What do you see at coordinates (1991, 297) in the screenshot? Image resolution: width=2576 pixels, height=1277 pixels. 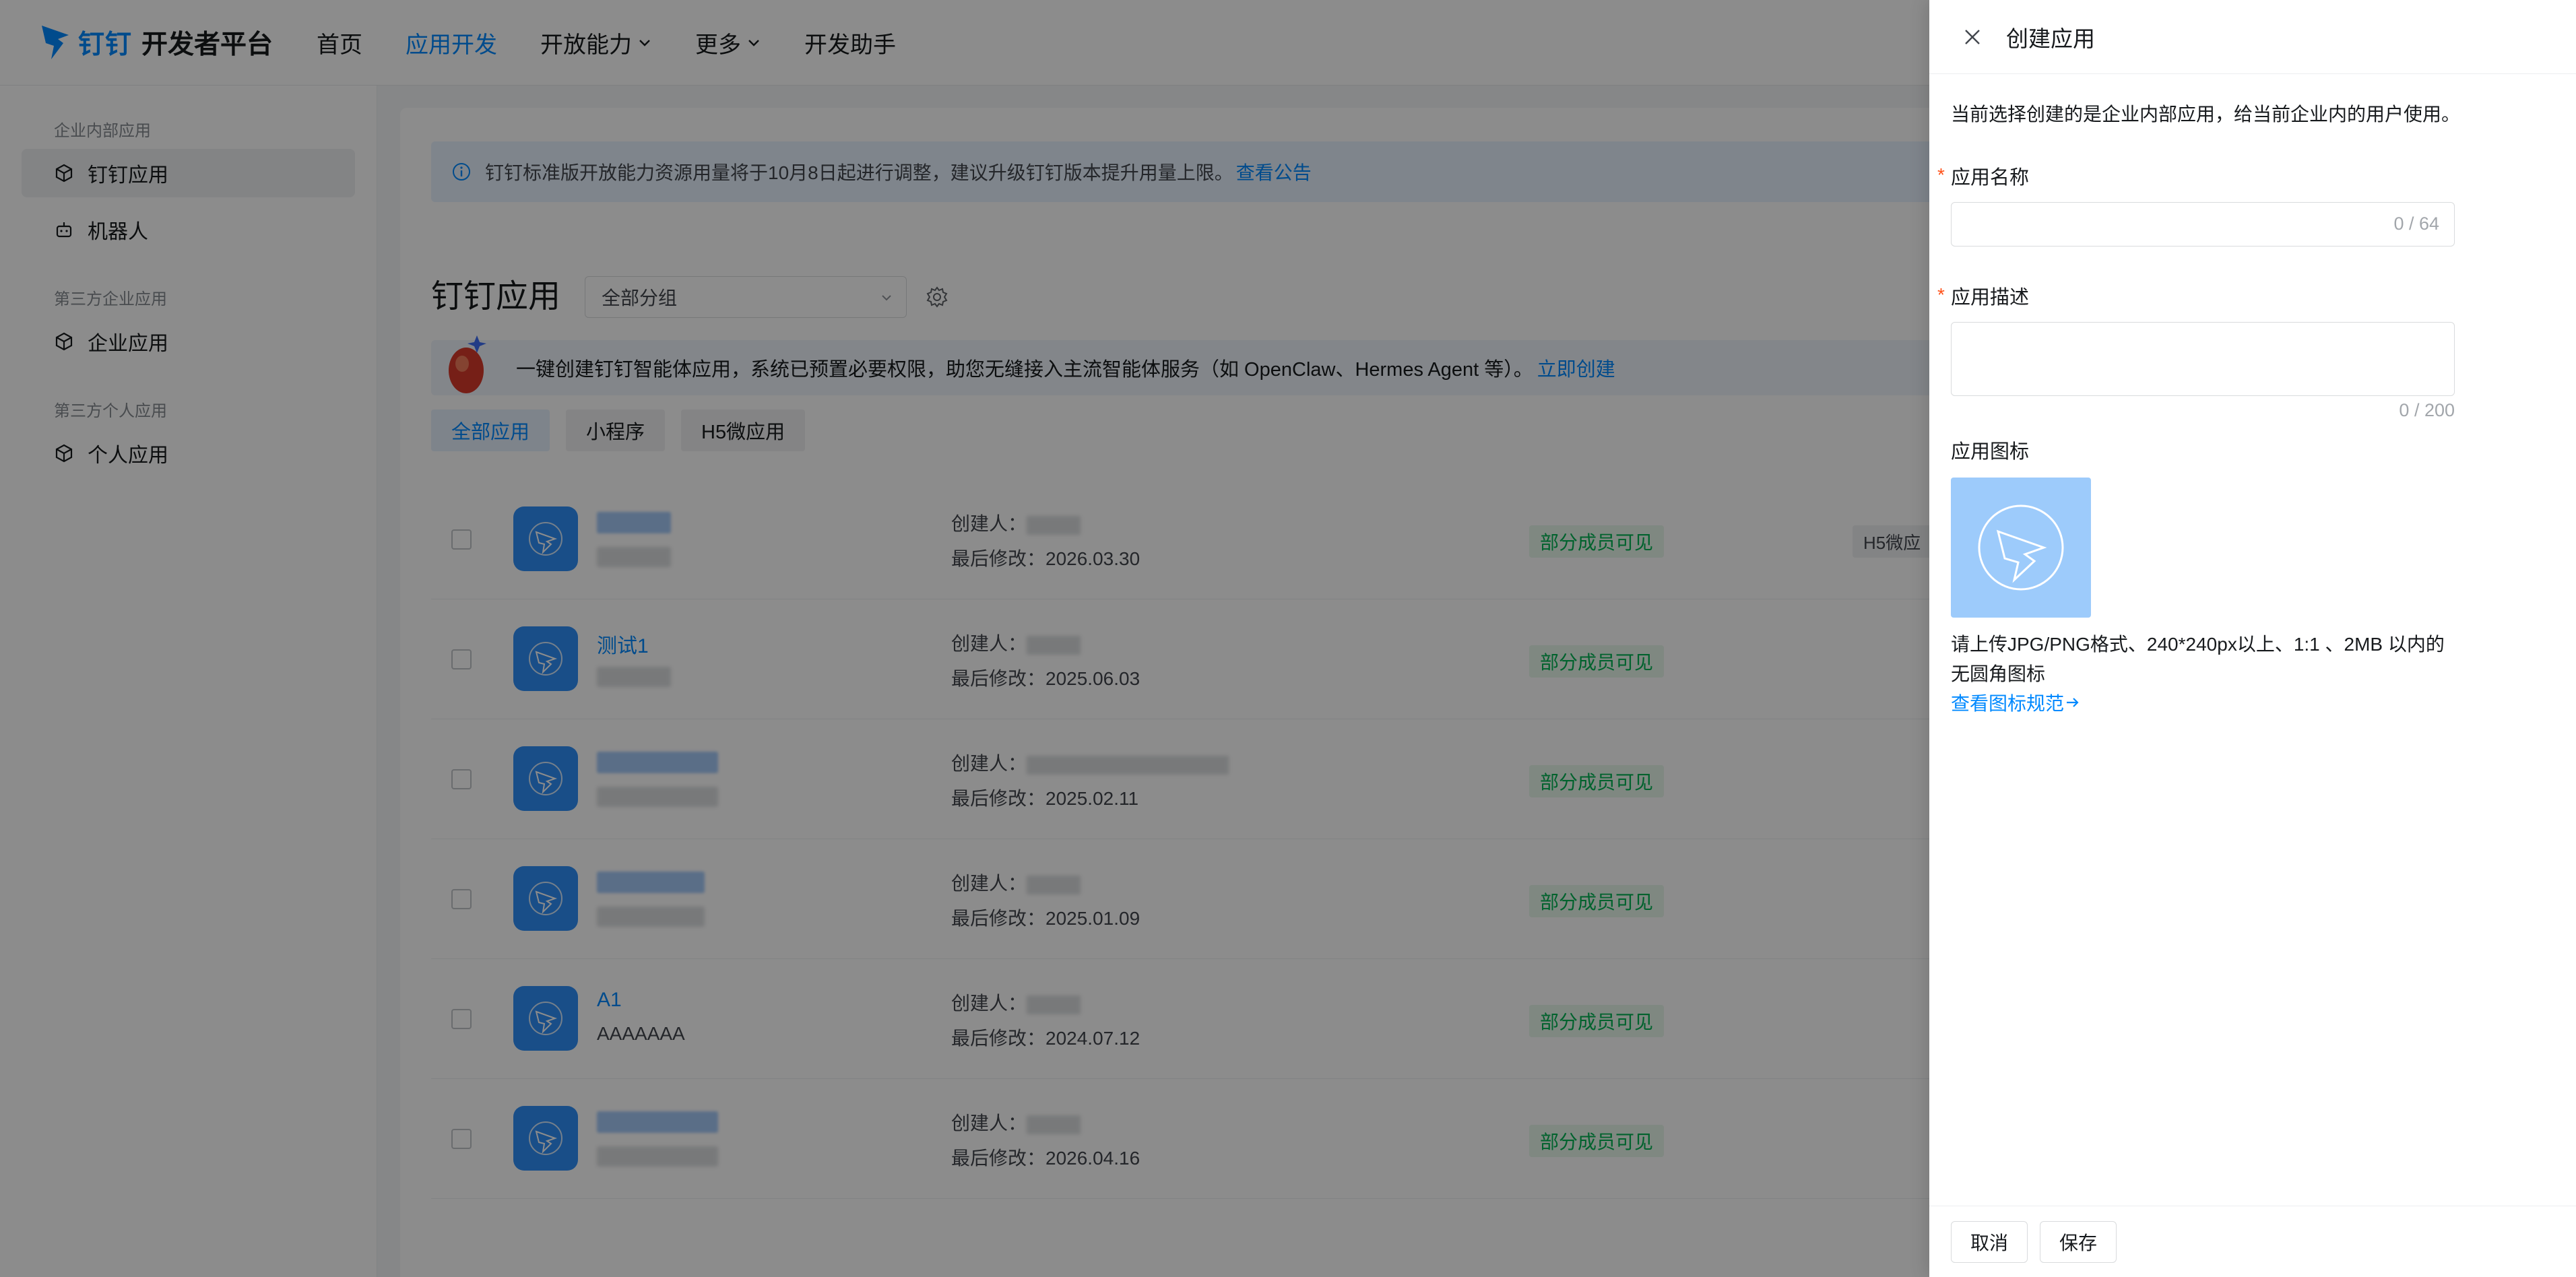 I see `app-desc-label-text: 应用描述` at bounding box center [1991, 297].